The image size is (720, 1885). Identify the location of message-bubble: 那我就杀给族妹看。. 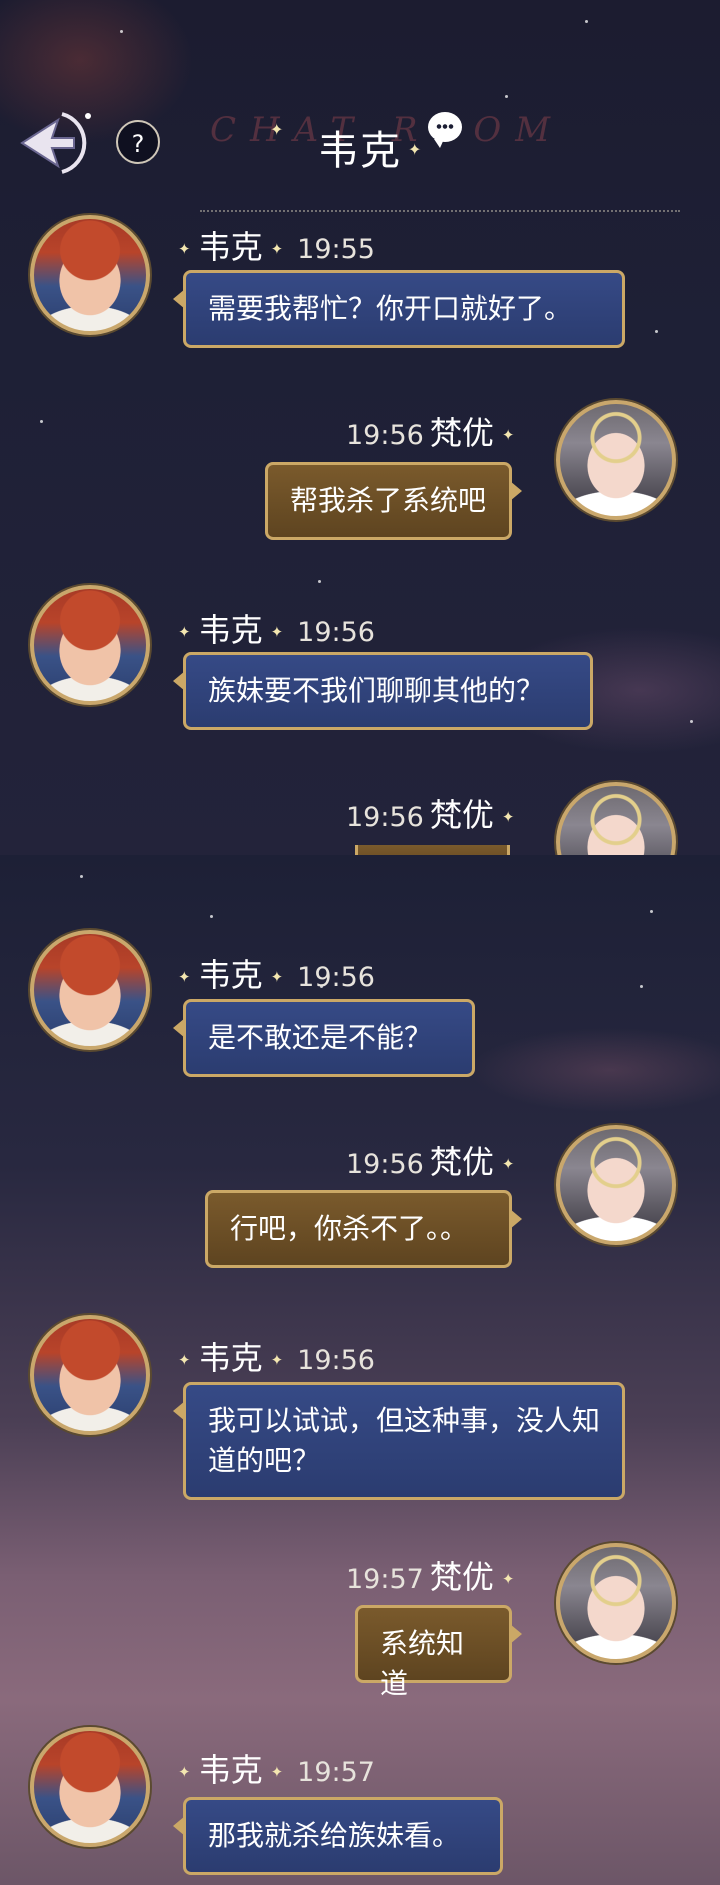
(338, 1836).